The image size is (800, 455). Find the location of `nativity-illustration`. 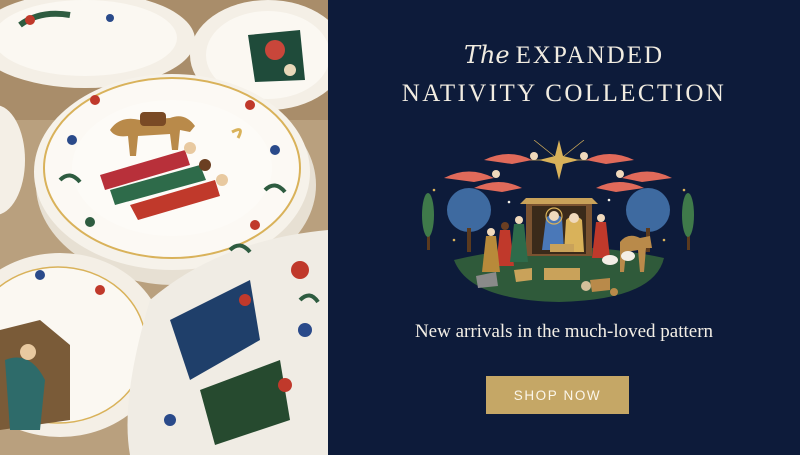

nativity-illustration is located at coordinates (558, 221).